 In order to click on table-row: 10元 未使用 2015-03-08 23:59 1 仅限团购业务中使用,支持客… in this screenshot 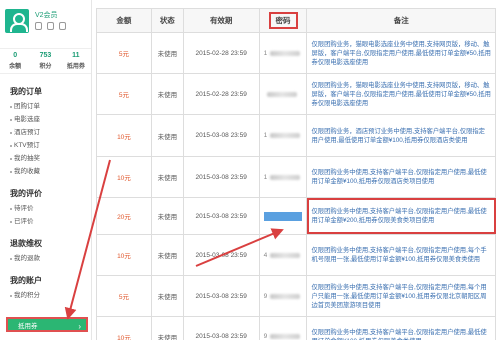, I will do `click(296, 177)`.